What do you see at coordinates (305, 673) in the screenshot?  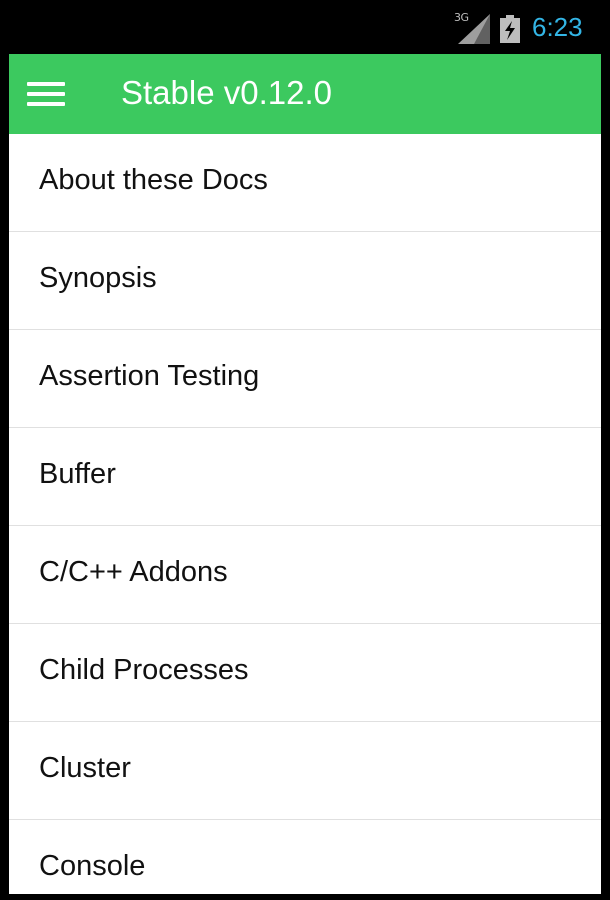 I see `nav-item-child-processes: Child Processes` at bounding box center [305, 673].